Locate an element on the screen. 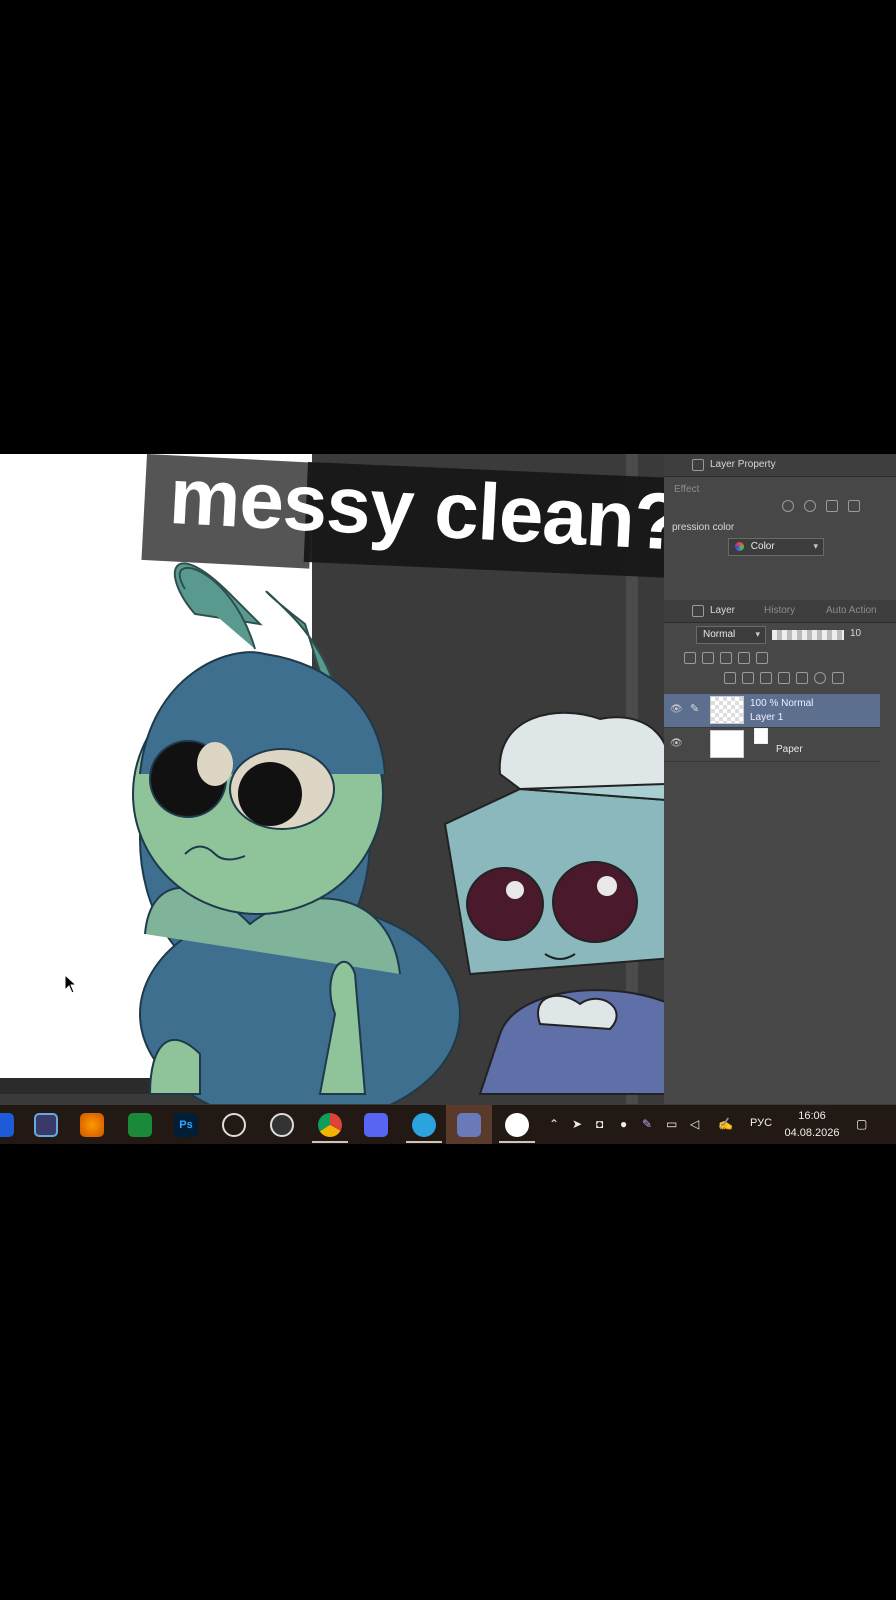 This screenshot has width=896, height=1600. new-vector-layer-icon is located at coordinates (748, 678).